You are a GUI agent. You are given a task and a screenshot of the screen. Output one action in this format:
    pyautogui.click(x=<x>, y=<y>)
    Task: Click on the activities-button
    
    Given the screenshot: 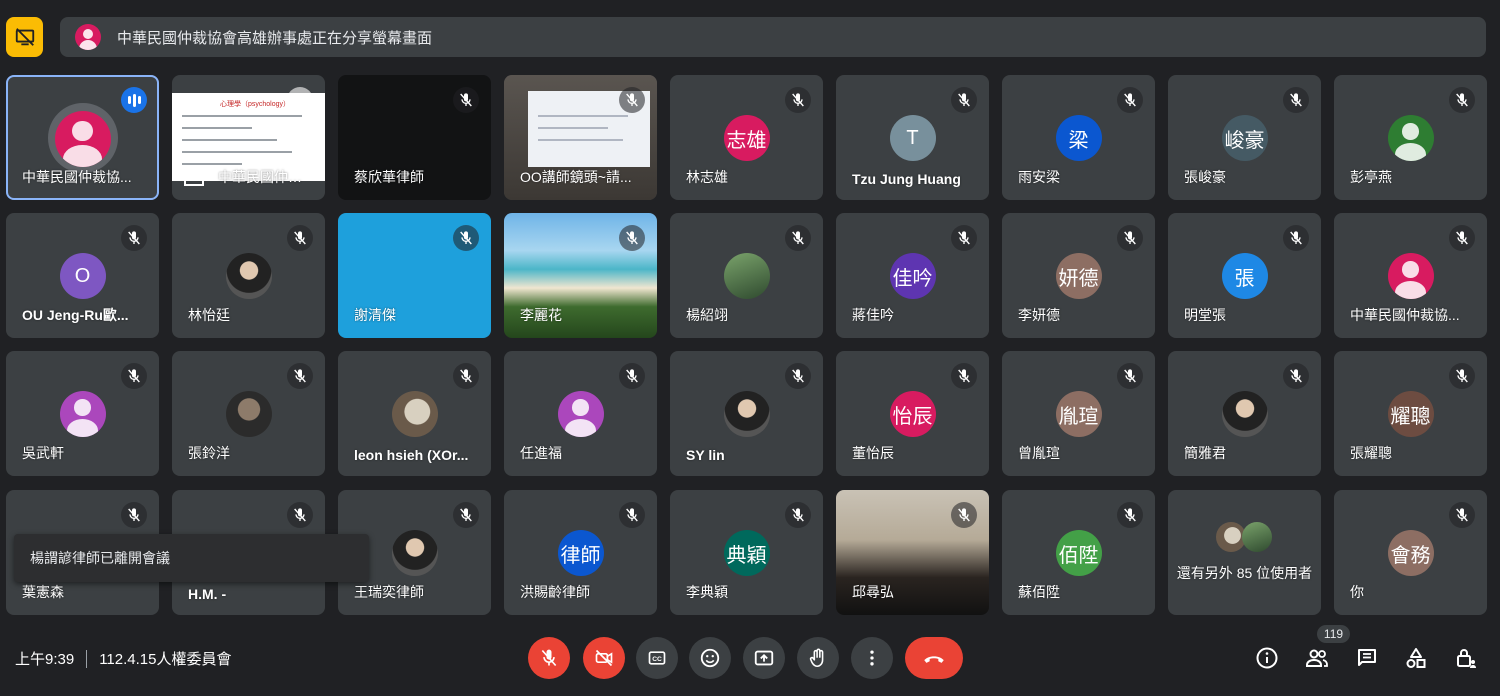 What is the action you would take?
    pyautogui.click(x=1416, y=658)
    